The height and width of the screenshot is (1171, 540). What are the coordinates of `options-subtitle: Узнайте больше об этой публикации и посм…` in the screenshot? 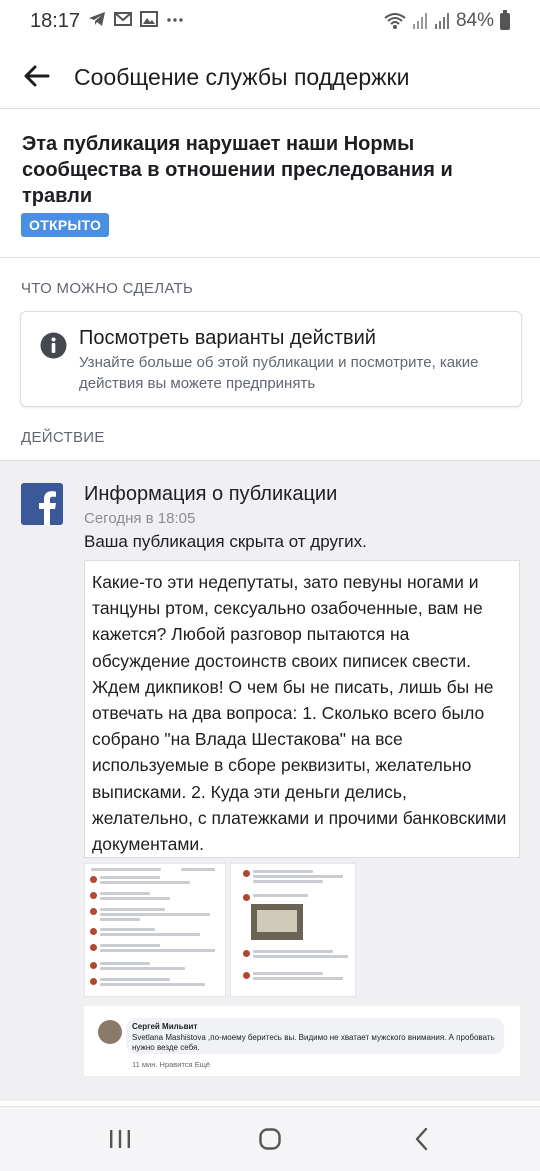 It's located at (279, 373).